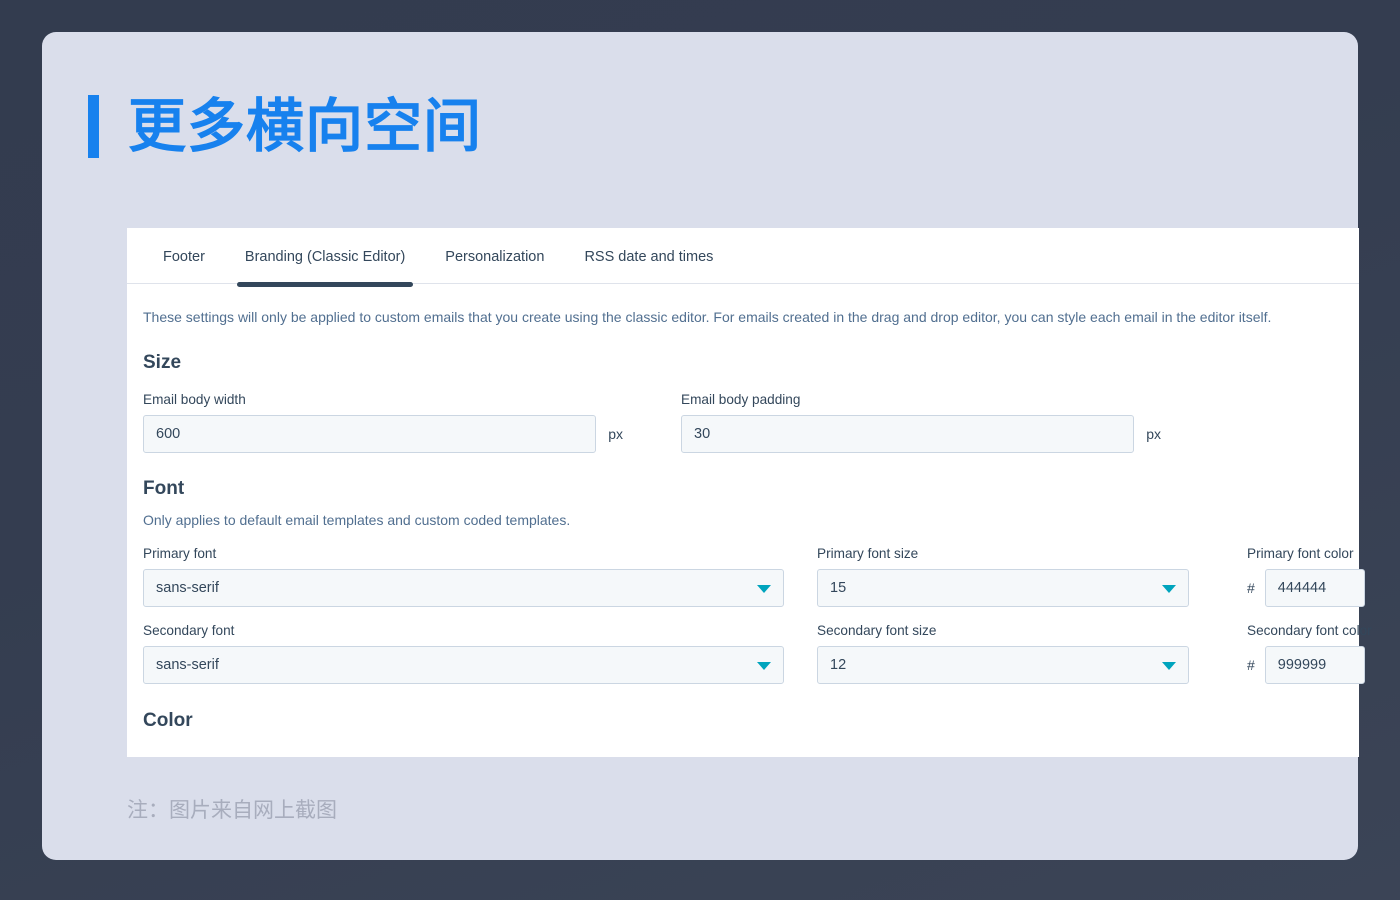 The height and width of the screenshot is (900, 1400). I want to click on title-accent-bar, so click(93, 126).